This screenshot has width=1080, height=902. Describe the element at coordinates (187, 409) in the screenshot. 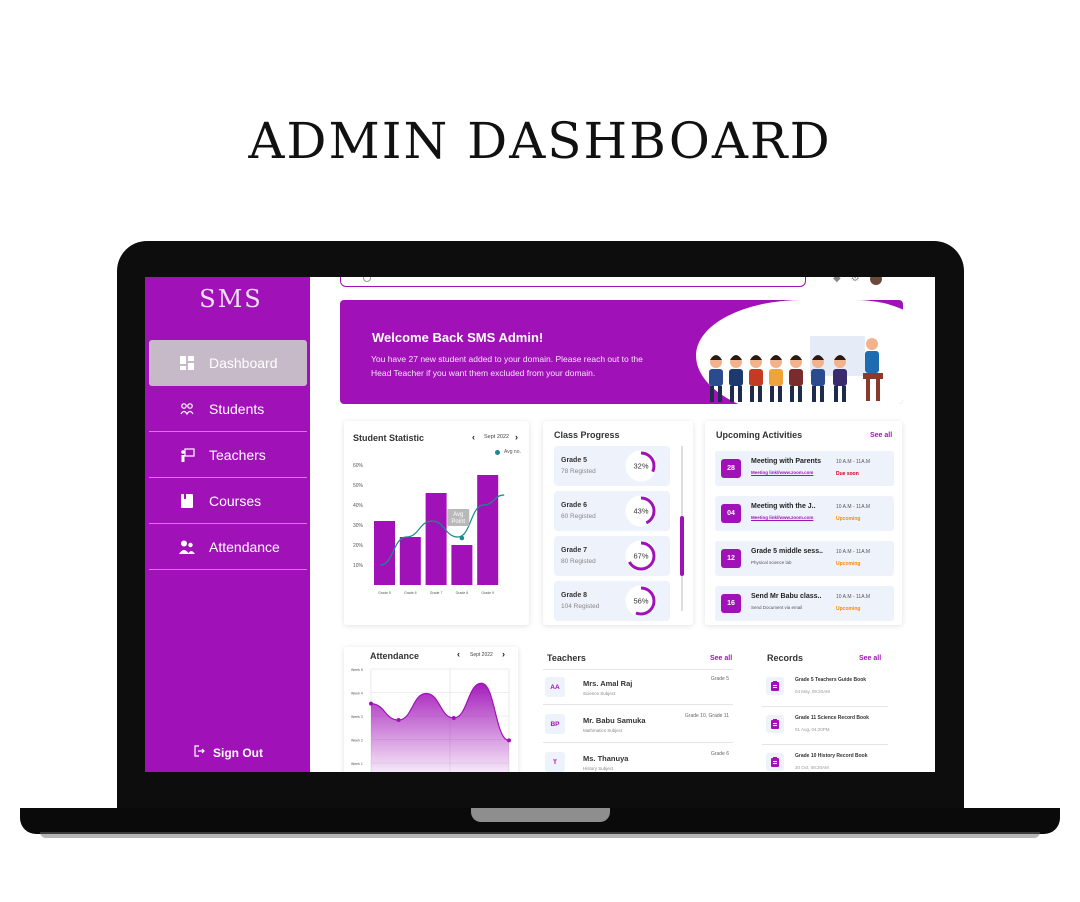

I see `students-icon` at that location.